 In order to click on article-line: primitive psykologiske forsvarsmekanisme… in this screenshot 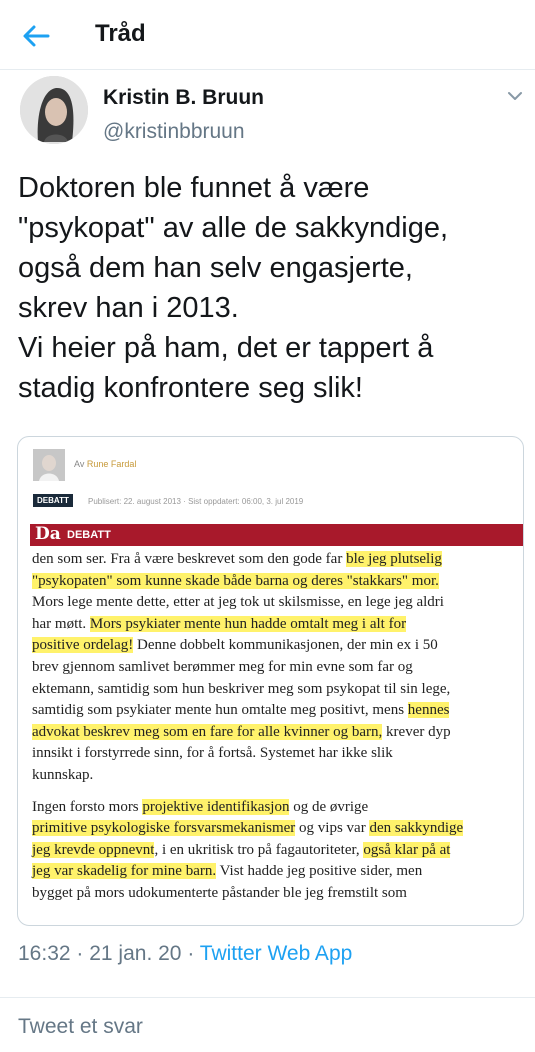, I will do `click(277, 829)`.